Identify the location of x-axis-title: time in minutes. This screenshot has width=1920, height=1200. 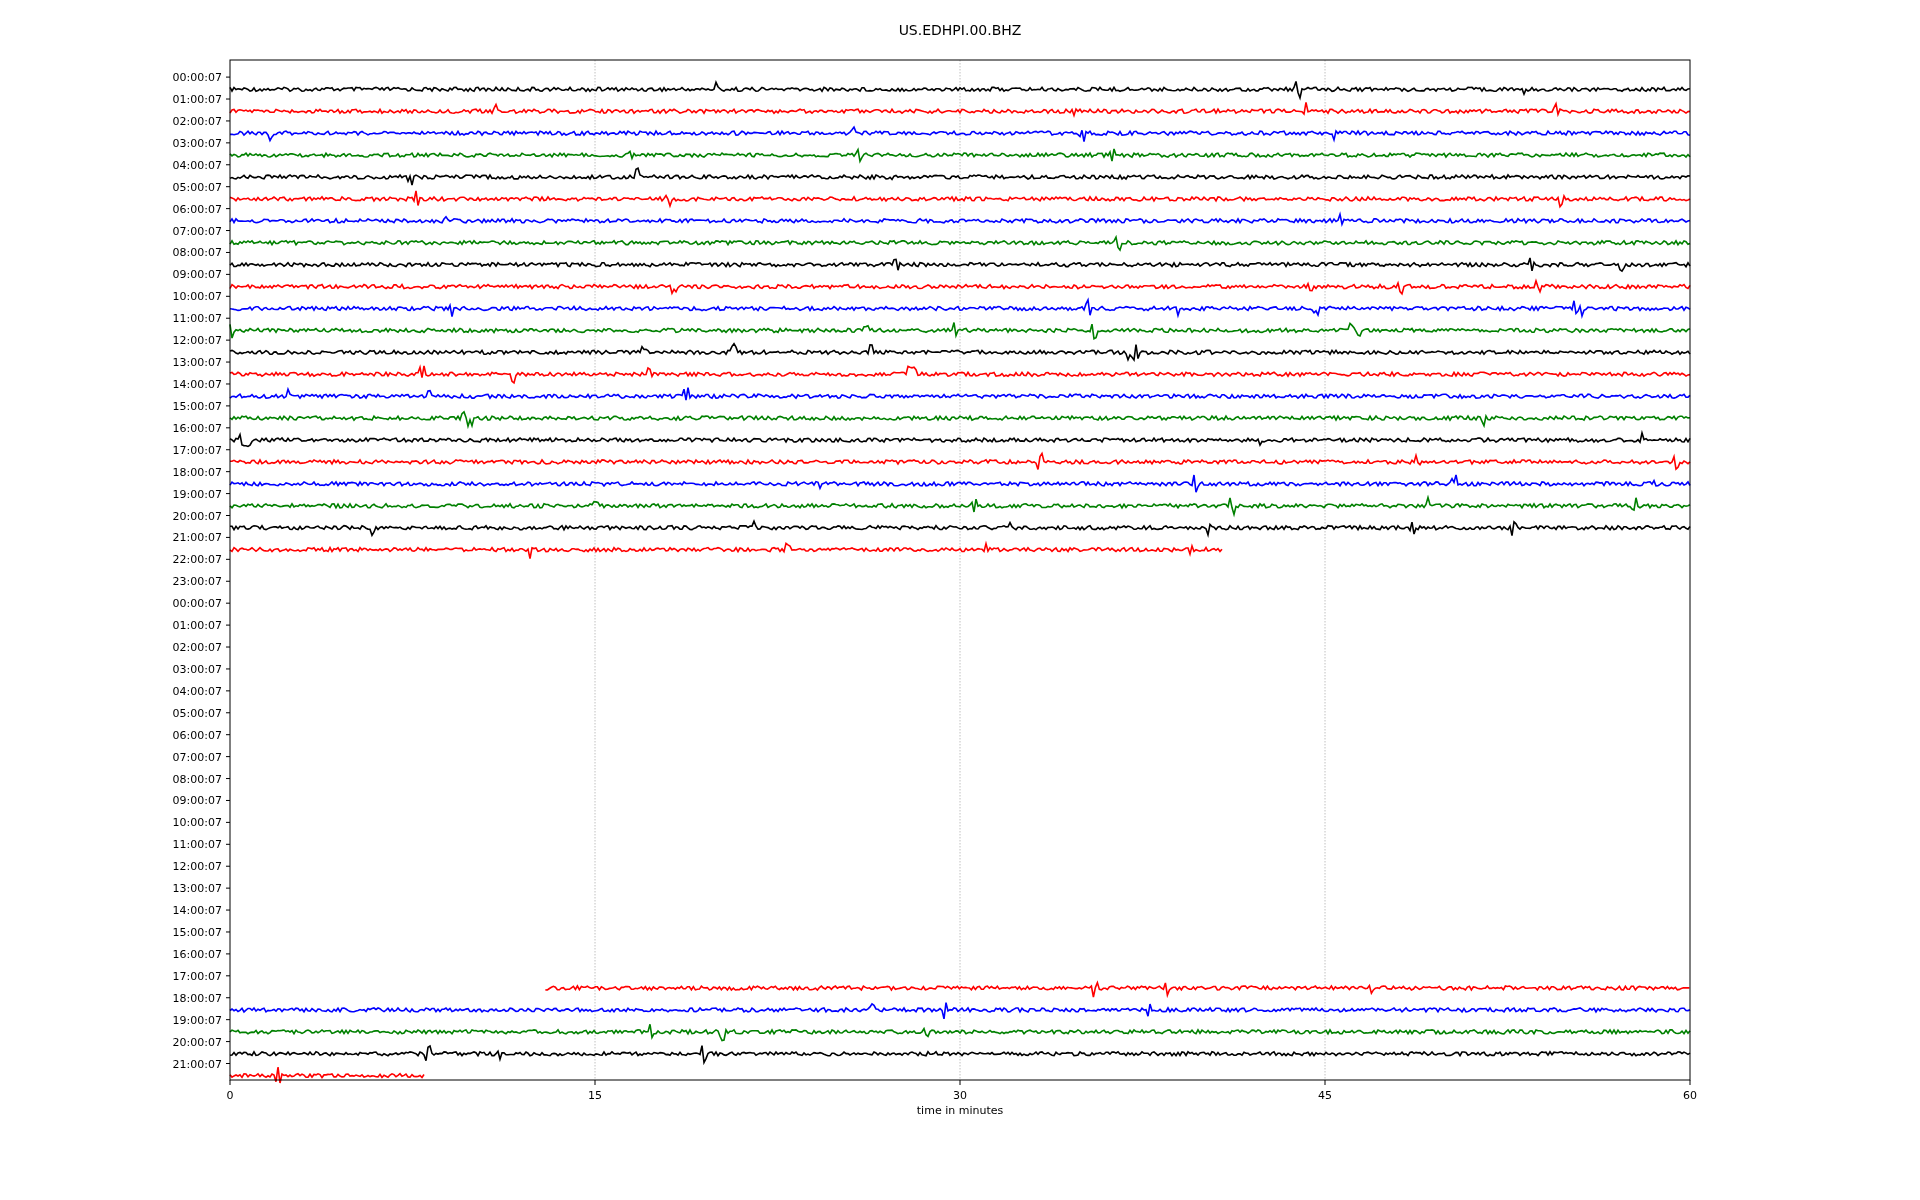
(960, 1110).